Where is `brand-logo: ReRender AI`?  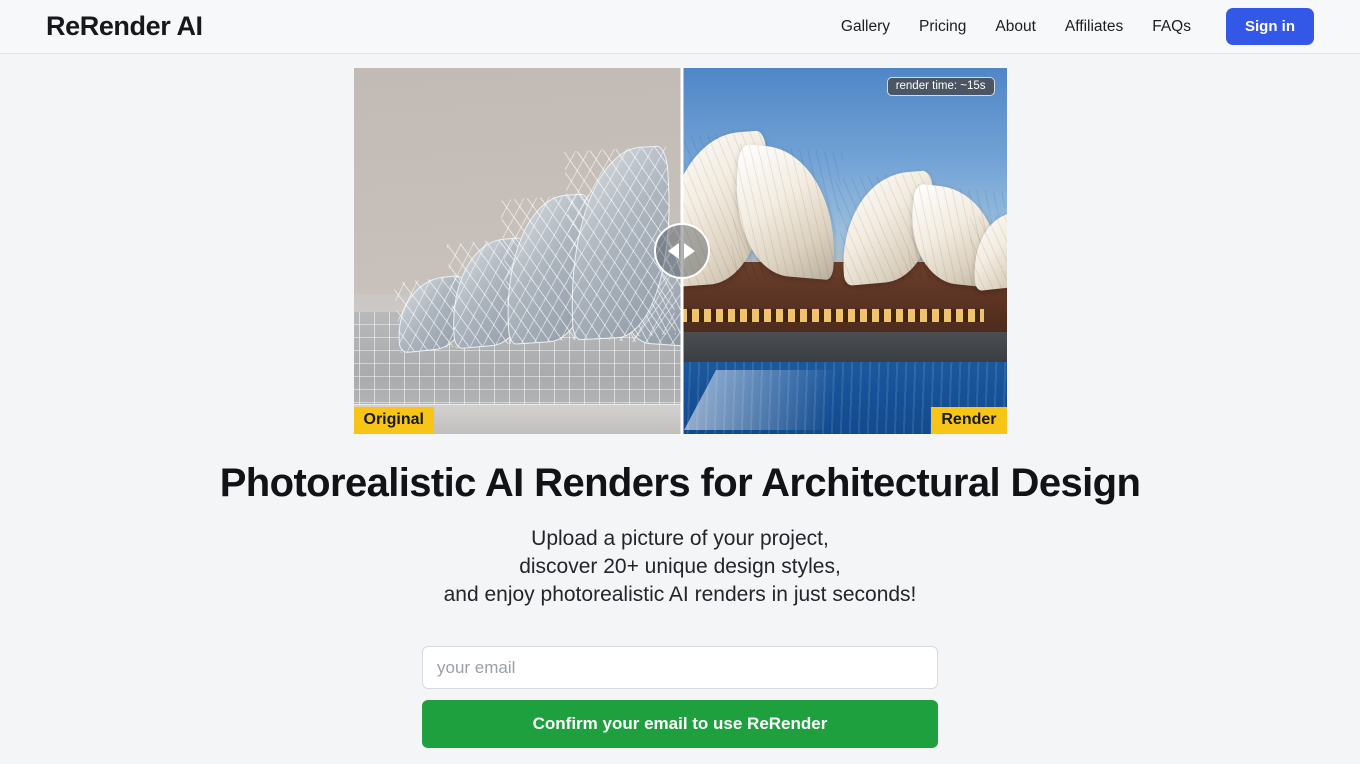 brand-logo: ReRender AI is located at coordinates (124, 26).